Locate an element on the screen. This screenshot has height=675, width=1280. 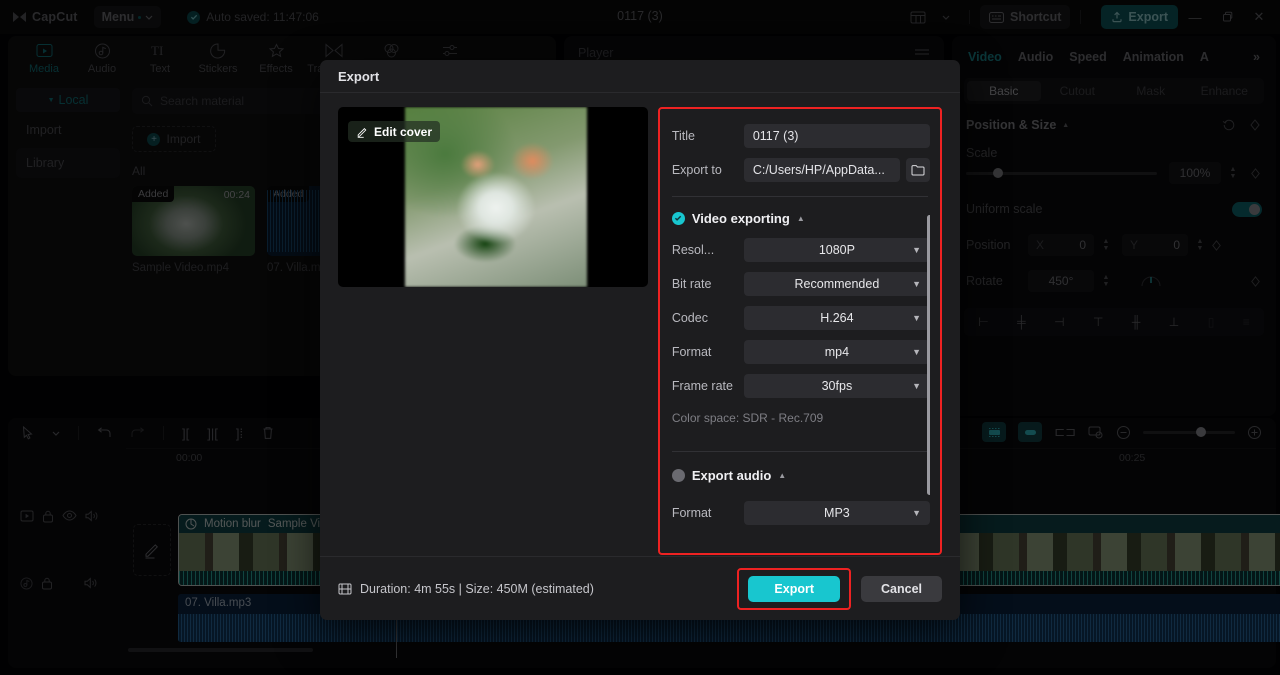
resolution-row: Resol... 1080P ▼ is located at coordinates (801, 250).